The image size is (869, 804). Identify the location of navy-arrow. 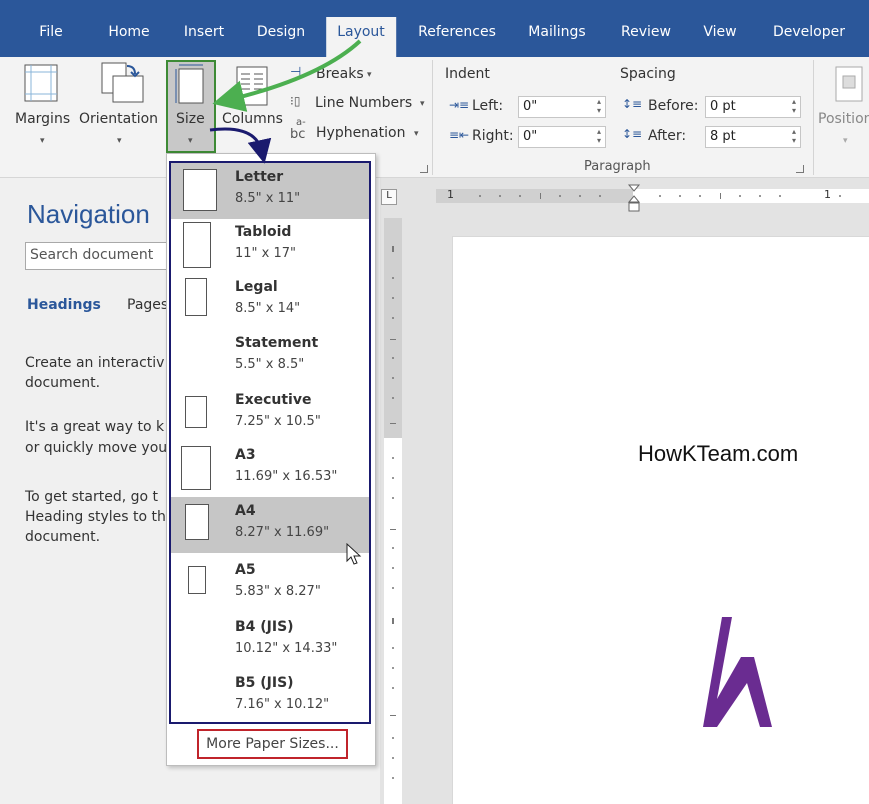
(240, 145).